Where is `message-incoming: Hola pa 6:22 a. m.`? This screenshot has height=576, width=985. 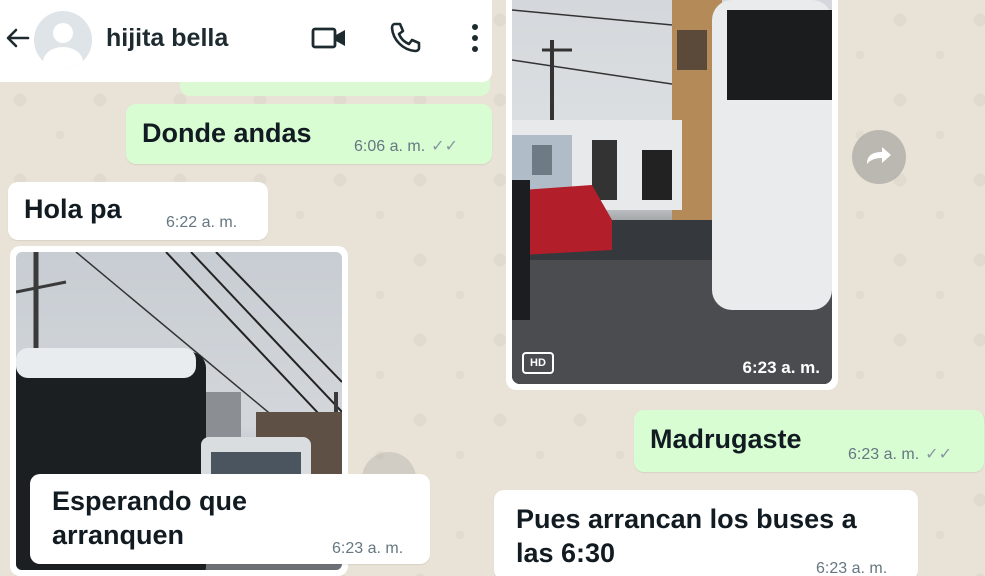 message-incoming: Hola pa 6:22 a. m. is located at coordinates (138, 211).